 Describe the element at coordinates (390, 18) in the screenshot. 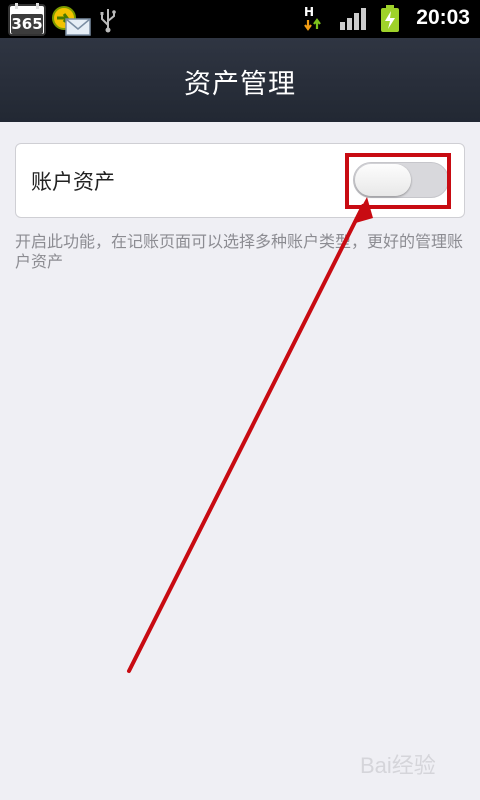

I see `battery-charging-icon` at that location.